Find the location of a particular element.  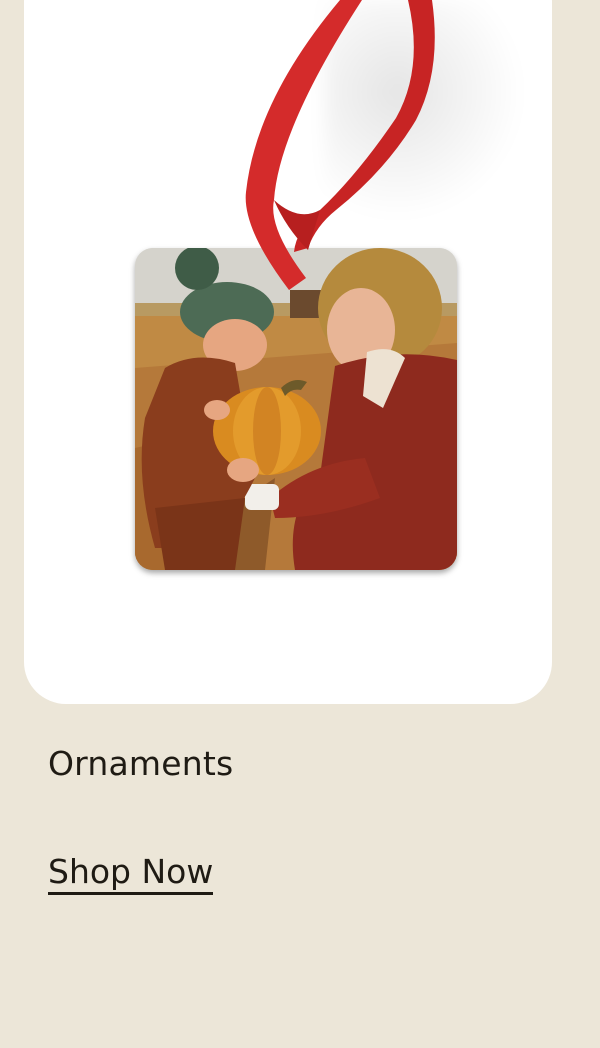

product-title: Ornaments is located at coordinates (141, 763).